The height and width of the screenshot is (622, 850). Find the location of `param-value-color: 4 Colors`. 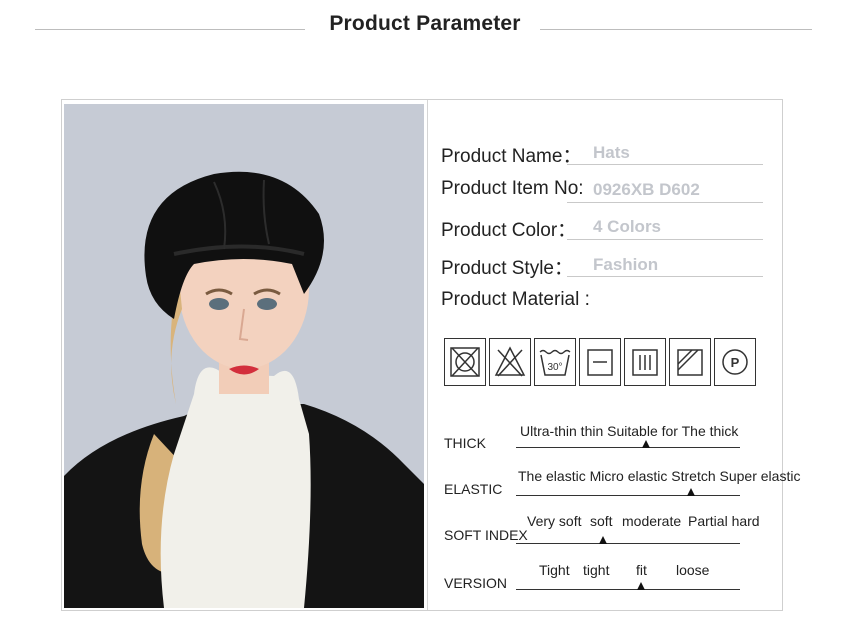

param-value-color: 4 Colors is located at coordinates (627, 226).